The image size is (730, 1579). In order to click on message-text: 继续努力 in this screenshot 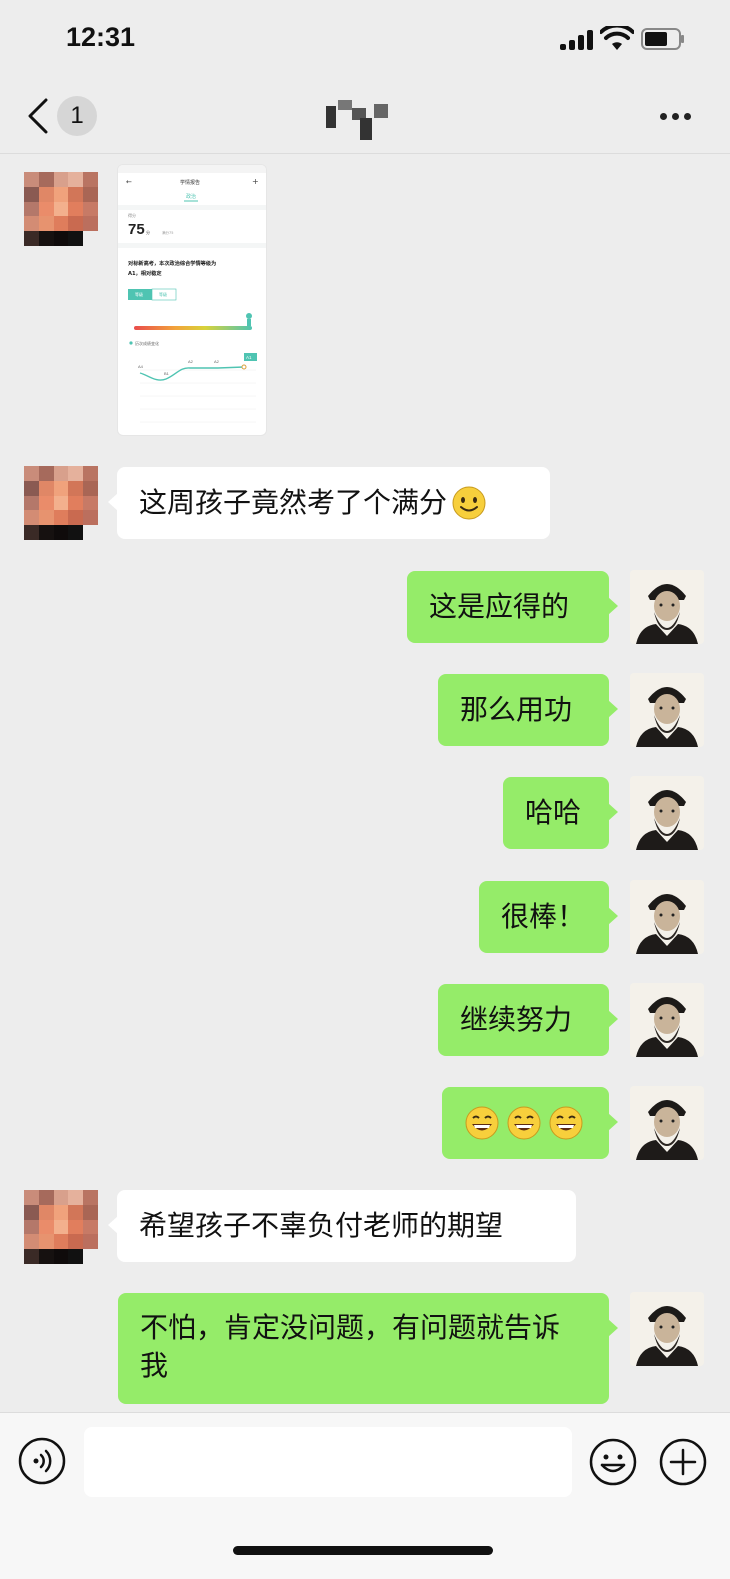, I will do `click(516, 1019)`.